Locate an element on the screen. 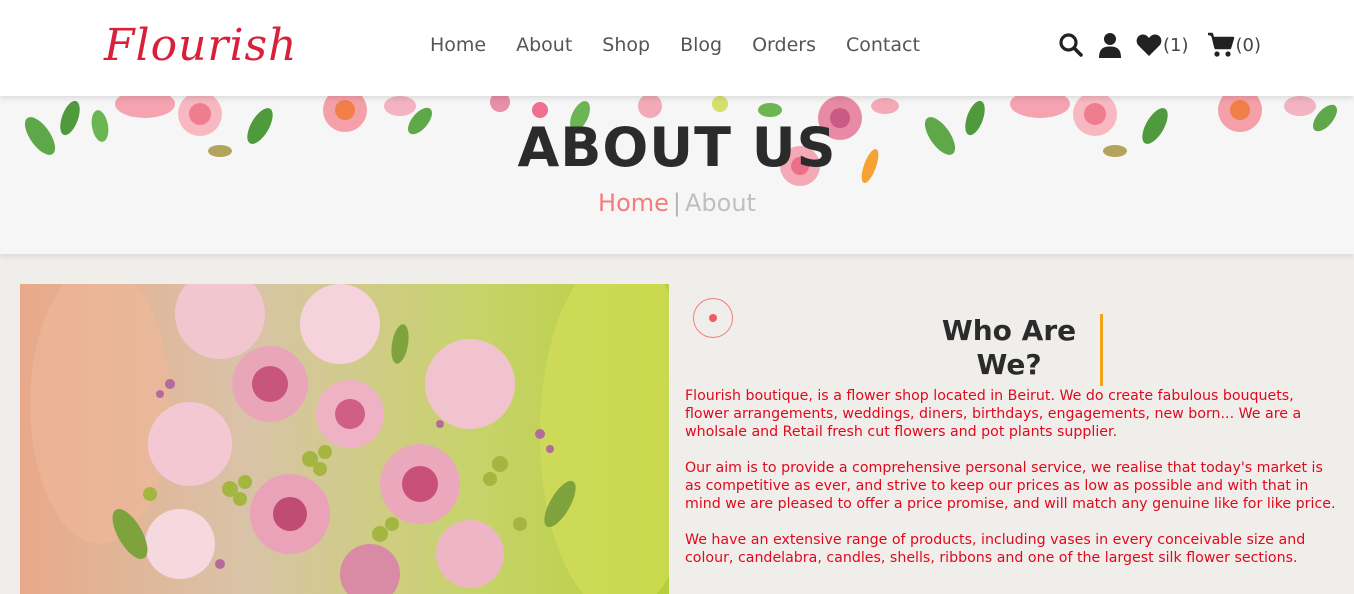 The height and width of the screenshot is (594, 1354). nav-icons: (1) (0) is located at coordinates (1159, 45).